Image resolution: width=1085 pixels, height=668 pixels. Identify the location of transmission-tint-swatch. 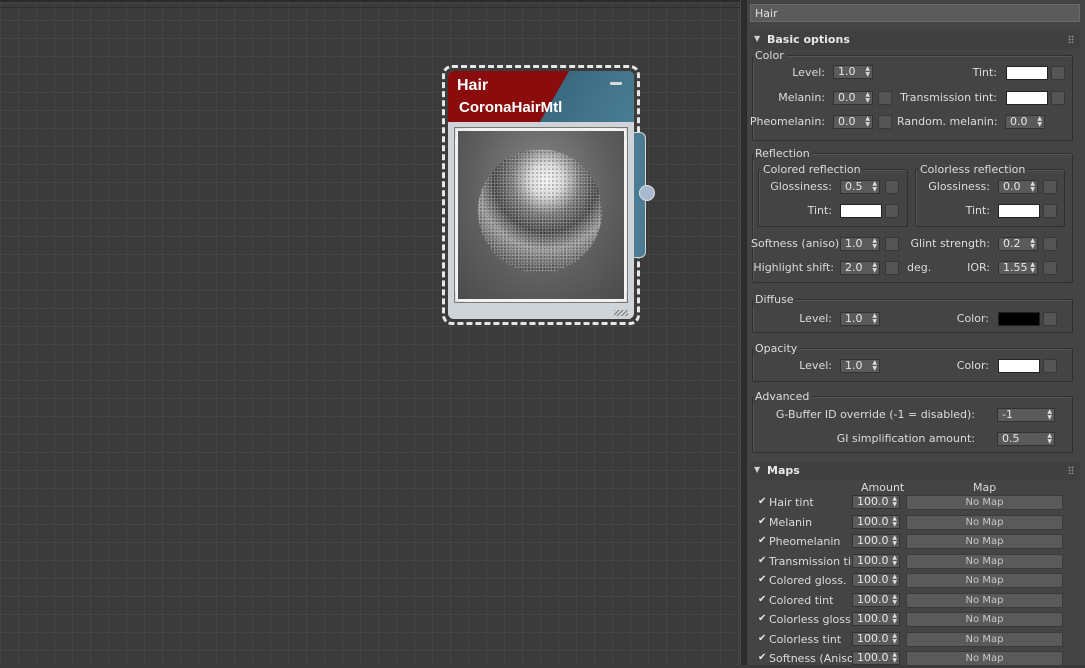
(1027, 98).